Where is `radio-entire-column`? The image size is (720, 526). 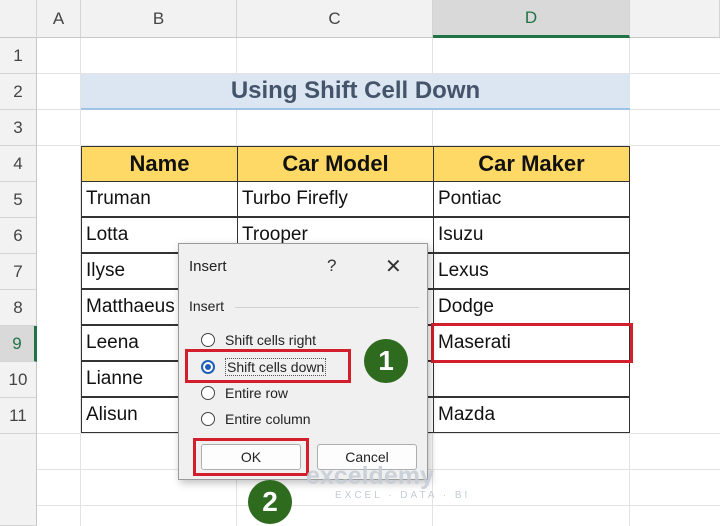
radio-entire-column is located at coordinates (208, 419).